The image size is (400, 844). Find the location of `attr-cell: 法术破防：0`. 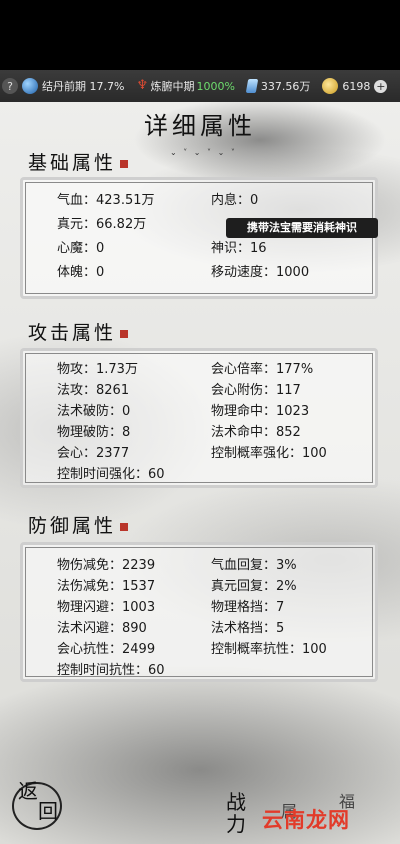

attr-cell: 法术破防：0 is located at coordinates (94, 411).